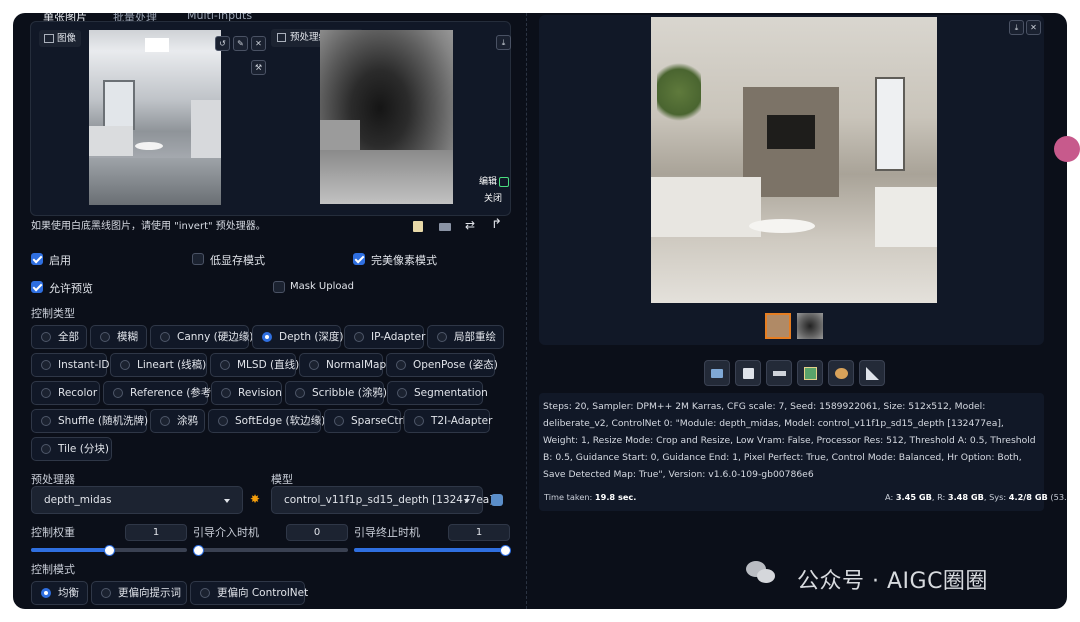 Image resolution: width=1080 pixels, height=622 pixels. Describe the element at coordinates (270, 550) in the screenshot. I see `guidance-start-slider-track` at that location.